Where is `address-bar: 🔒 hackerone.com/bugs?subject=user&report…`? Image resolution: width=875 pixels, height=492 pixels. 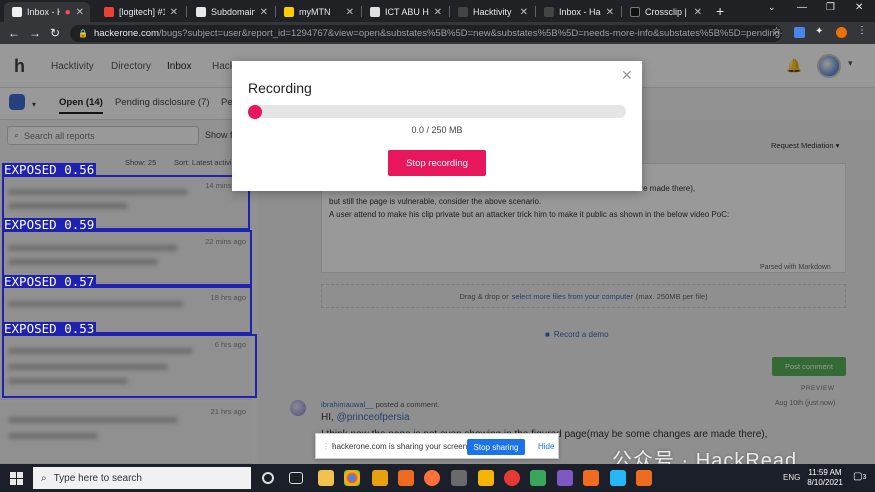 address-bar: 🔒 hackerone.com/bugs?subject=user&report… is located at coordinates (426, 33).